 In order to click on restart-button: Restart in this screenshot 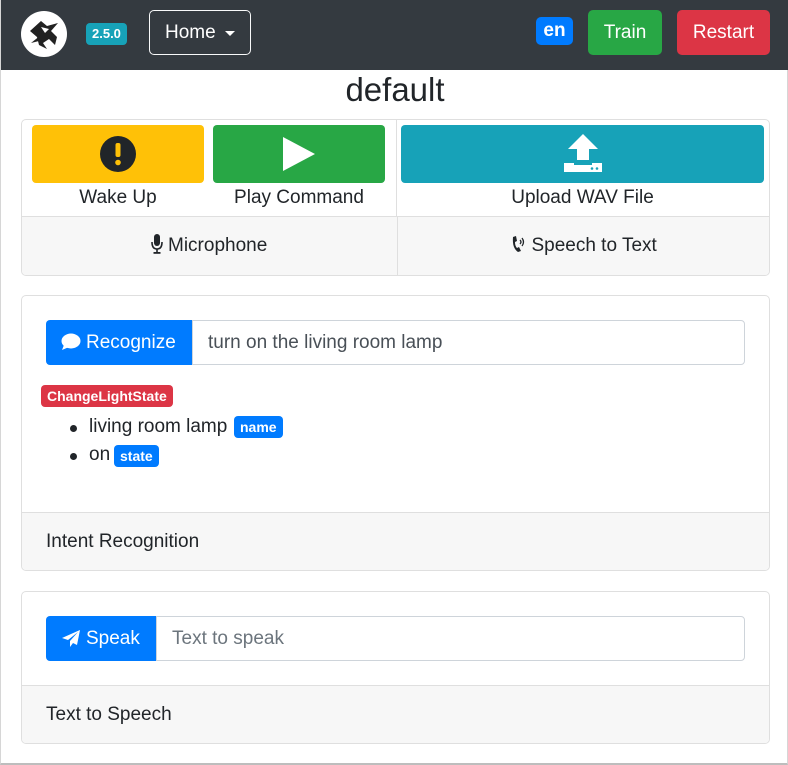, I will do `click(723, 32)`.